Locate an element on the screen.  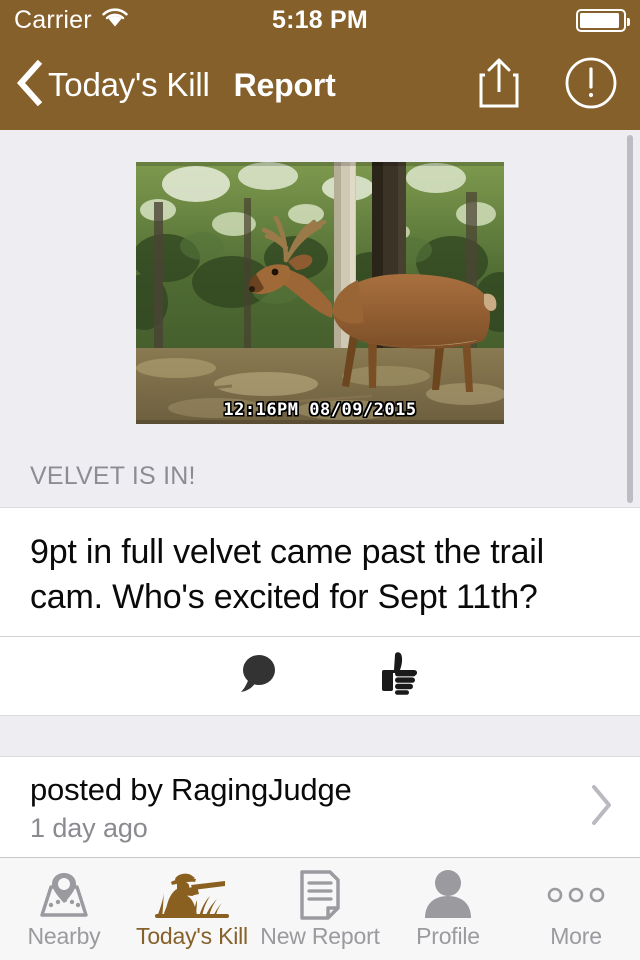
speech-bubble-icon is located at coordinates (258, 675).